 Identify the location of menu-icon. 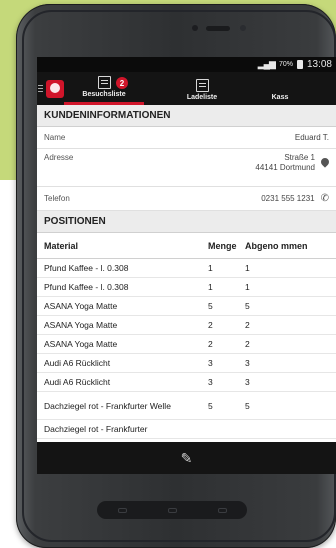
(41, 88).